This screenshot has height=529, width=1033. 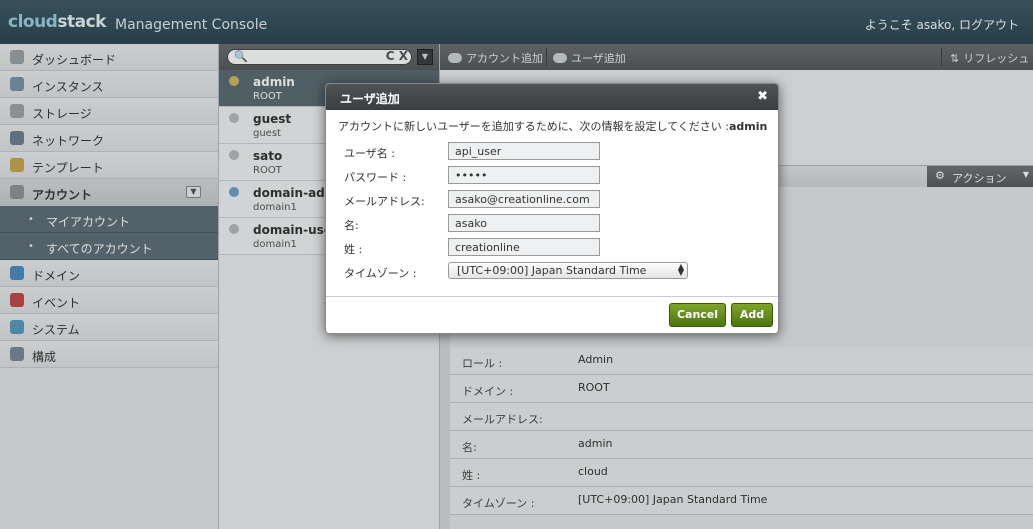 What do you see at coordinates (752, 315) in the screenshot?
I see `add-button: Add` at bounding box center [752, 315].